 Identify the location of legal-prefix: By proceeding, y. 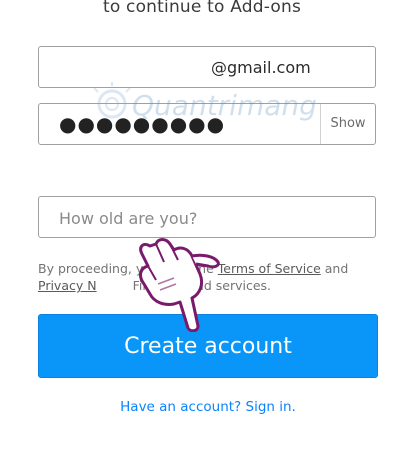
(91, 268).